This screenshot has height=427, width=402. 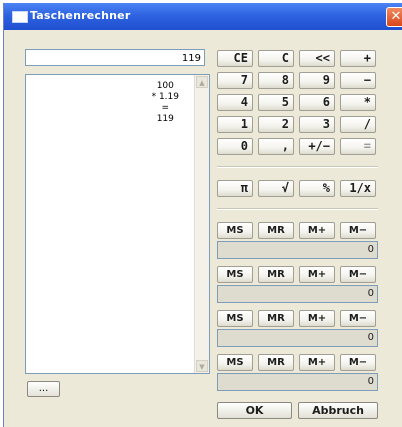 What do you see at coordinates (276, 146) in the screenshot?
I see `decimal-button: ,` at bounding box center [276, 146].